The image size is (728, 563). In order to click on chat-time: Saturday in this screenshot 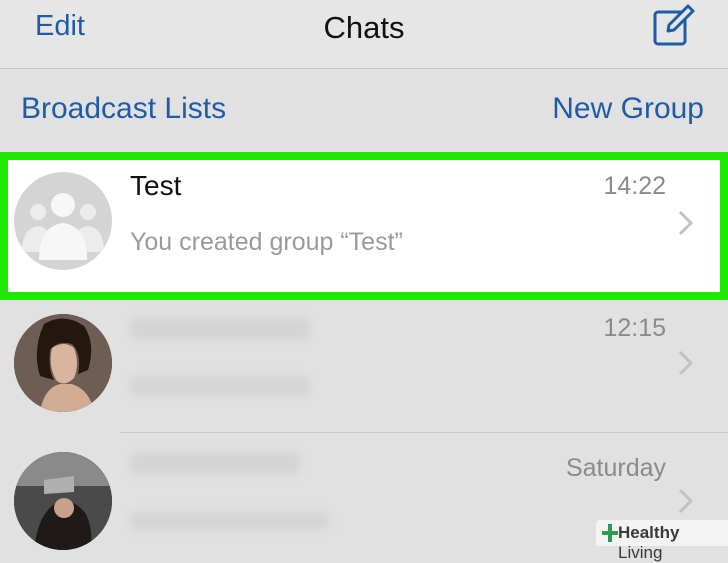, I will do `click(615, 468)`.